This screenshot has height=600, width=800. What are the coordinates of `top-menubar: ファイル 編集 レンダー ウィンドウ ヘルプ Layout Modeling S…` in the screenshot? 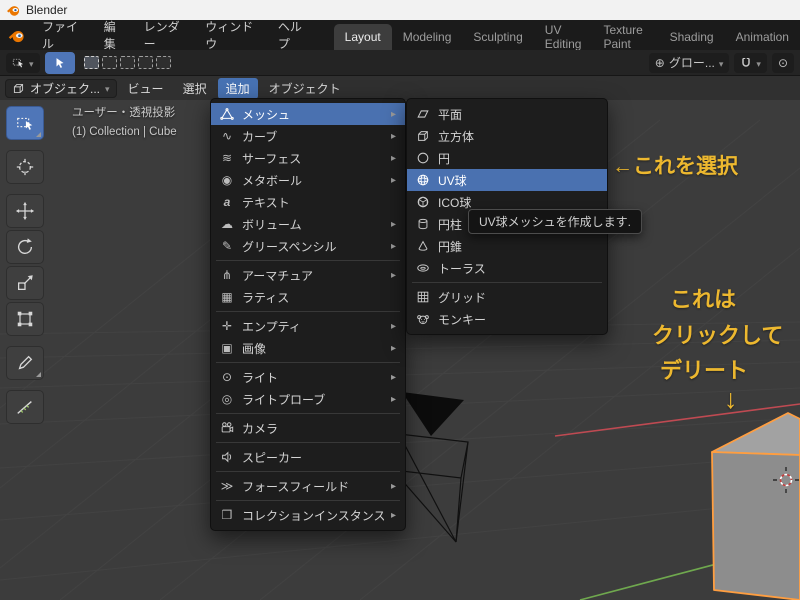 It's located at (400, 35).